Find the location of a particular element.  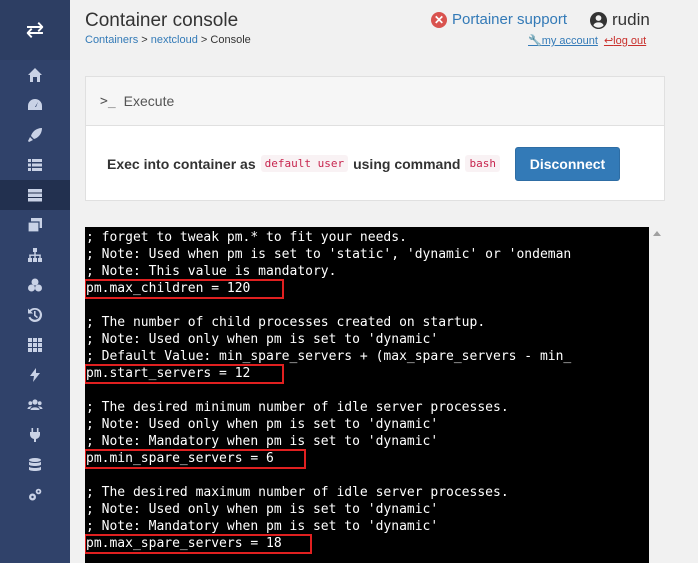

support-label: Portainer support is located at coordinates (510, 19).